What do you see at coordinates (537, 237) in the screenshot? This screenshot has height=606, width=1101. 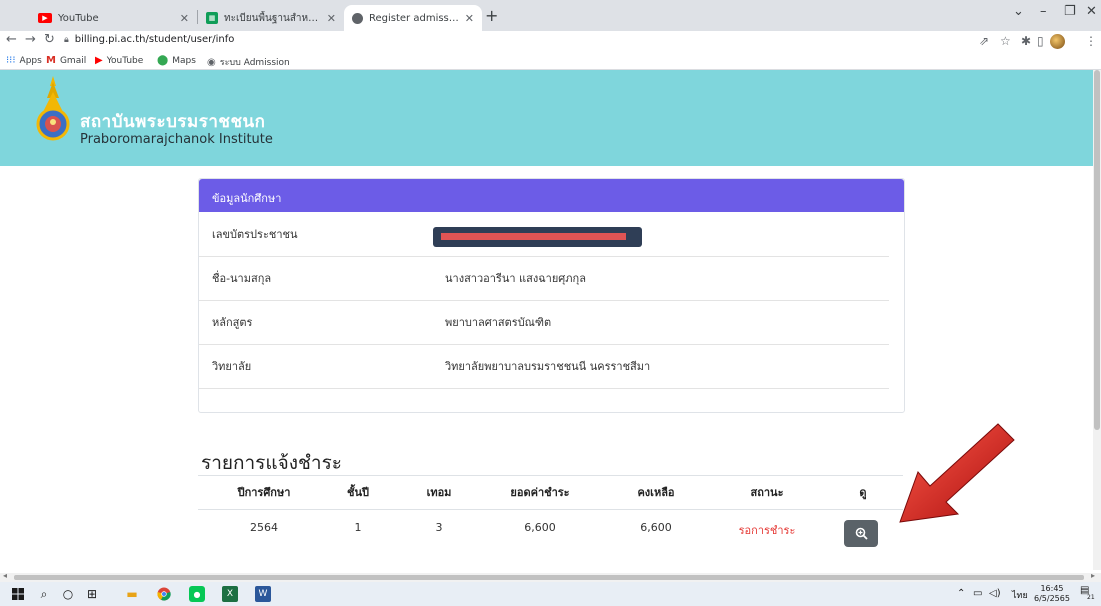 I see `redacted-id-value` at bounding box center [537, 237].